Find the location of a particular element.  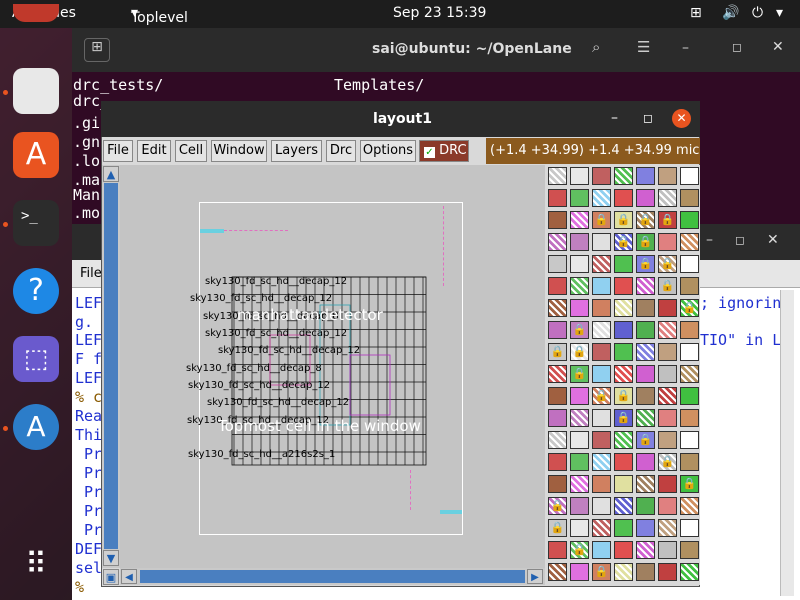

layer-palette: 🔒 🔒 🔒 🔒 🔒 🔒 🔒 🔒 🔒 🔒 🔒 🔒 🔒 🔒 🔒 🔒 🔒 🔒 🔒 🔒 🔒 🔒 🔒 🔒 is located at coordinates (622, 375).